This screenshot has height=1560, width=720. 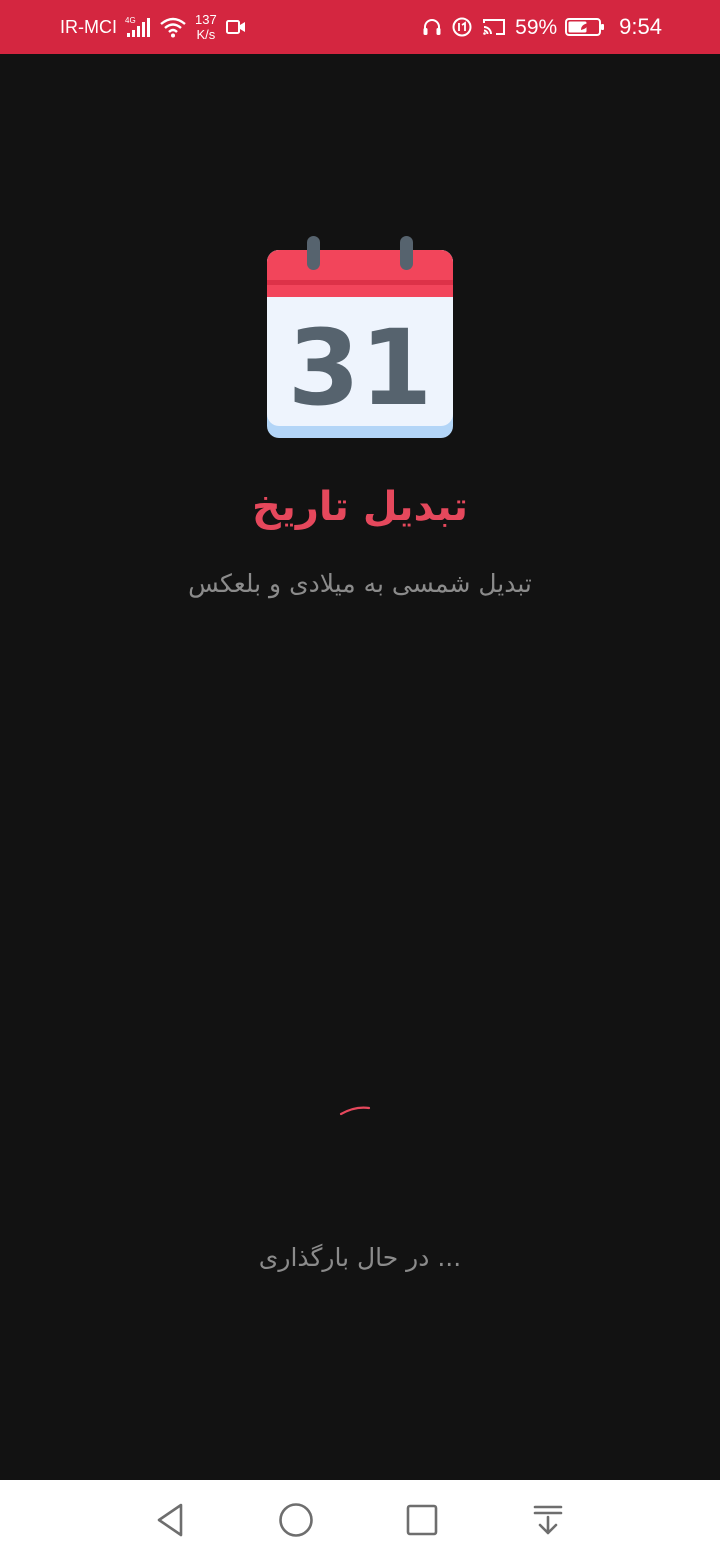 What do you see at coordinates (360, 1257) in the screenshot?
I see `loading-text: ... در حال بارگذاری` at bounding box center [360, 1257].